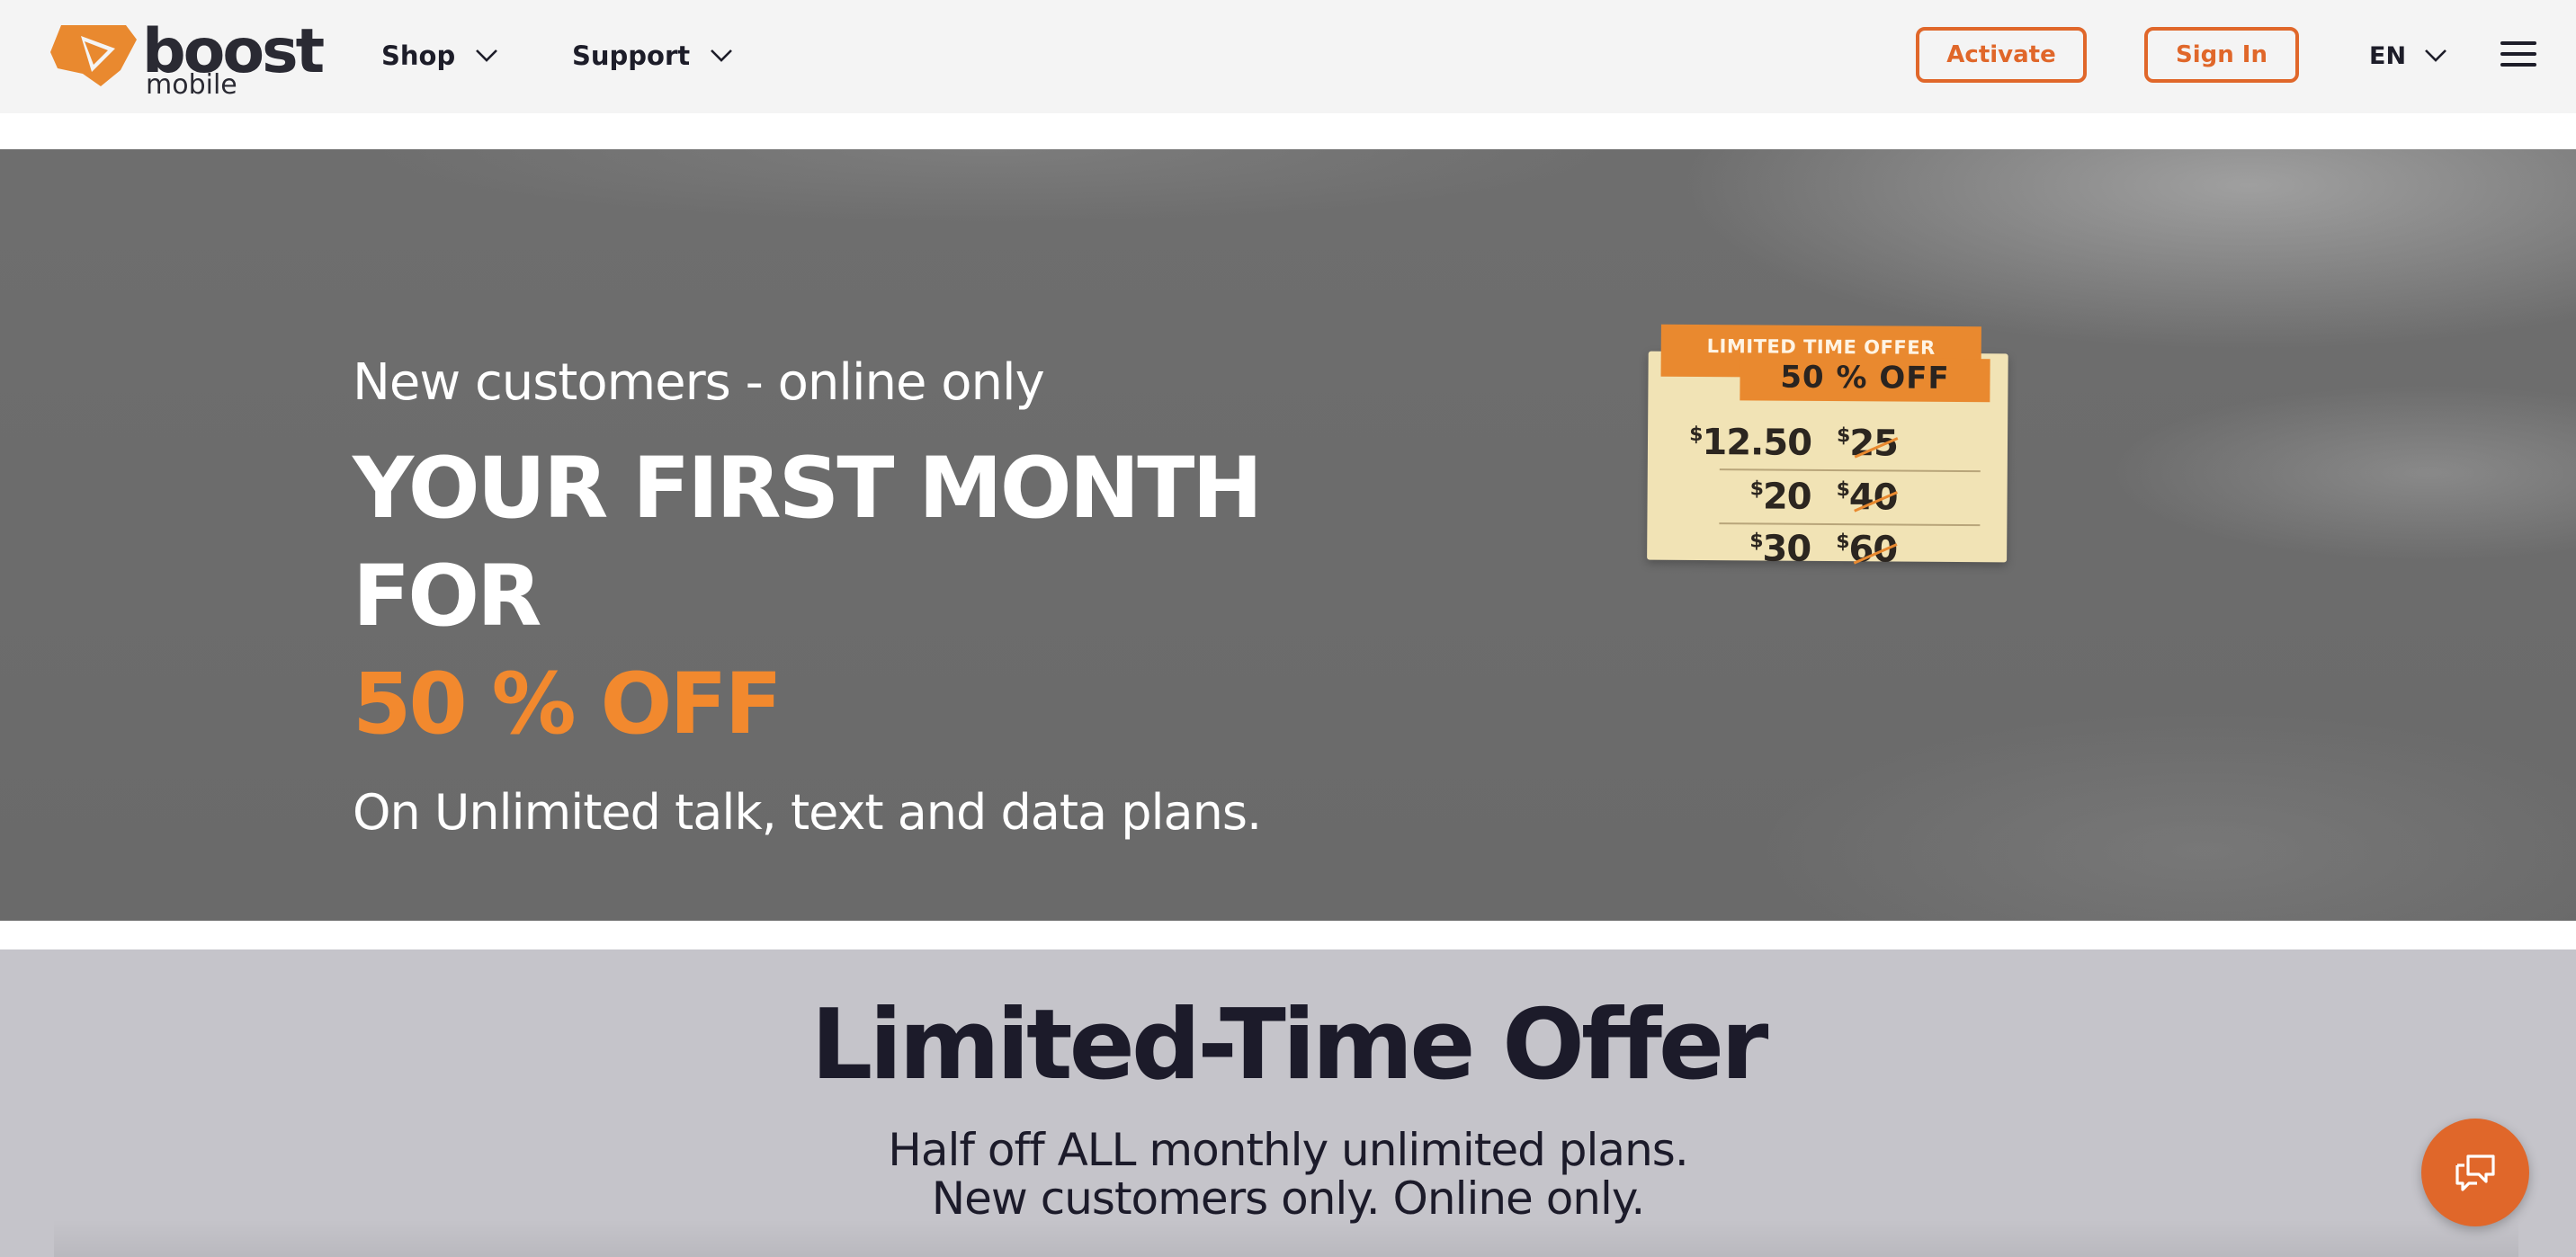 This screenshot has height=1257, width=2576. Describe the element at coordinates (447, 597) in the screenshot. I see `hero-title-line-2: FOR` at that location.